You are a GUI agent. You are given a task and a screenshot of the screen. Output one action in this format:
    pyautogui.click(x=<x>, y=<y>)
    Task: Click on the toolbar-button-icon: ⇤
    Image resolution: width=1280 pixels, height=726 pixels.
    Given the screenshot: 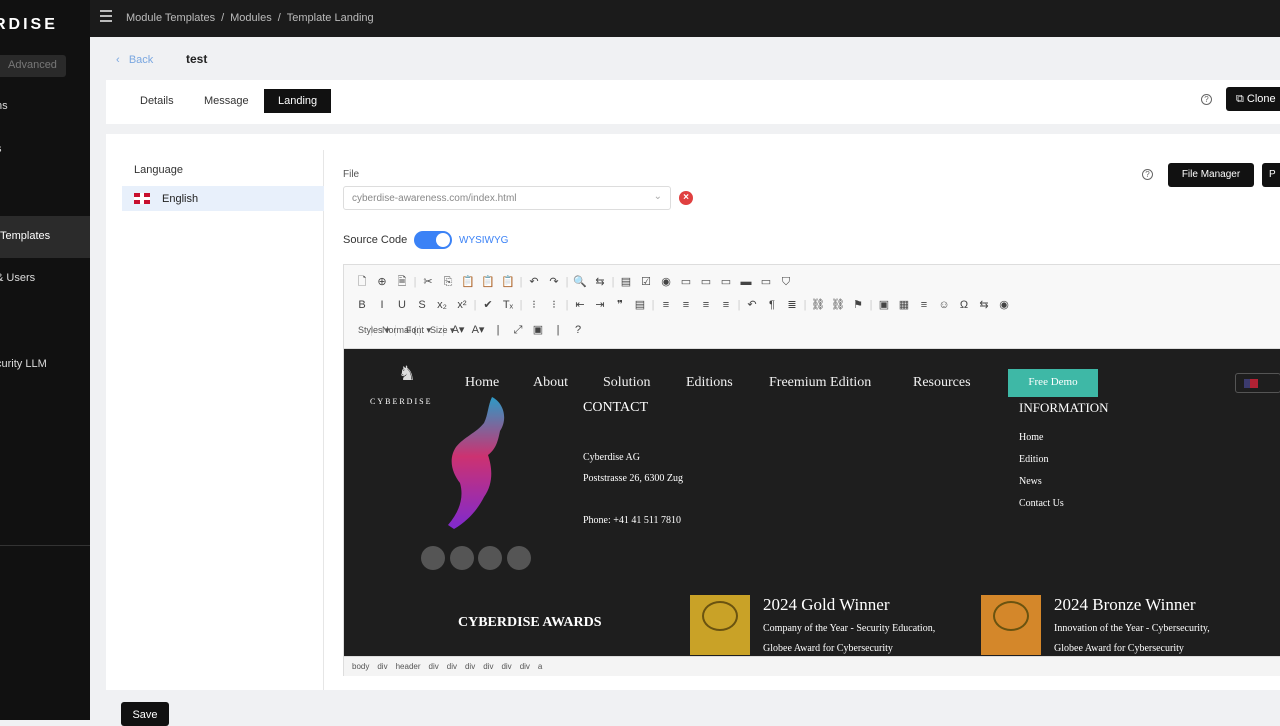 What is the action you would take?
    pyautogui.click(x=580, y=304)
    